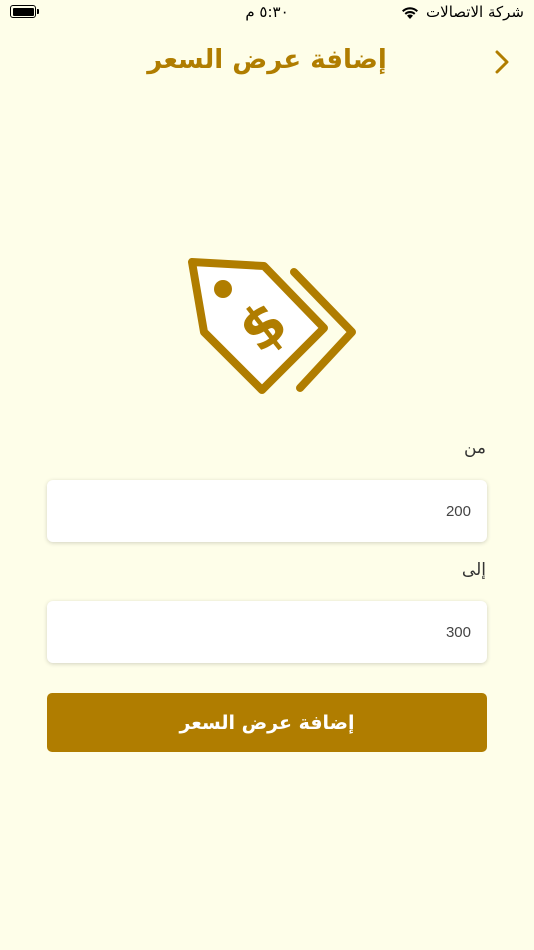 The width and height of the screenshot is (534, 950). Describe the element at coordinates (410, 13) in the screenshot. I see `wifi-icon` at that location.